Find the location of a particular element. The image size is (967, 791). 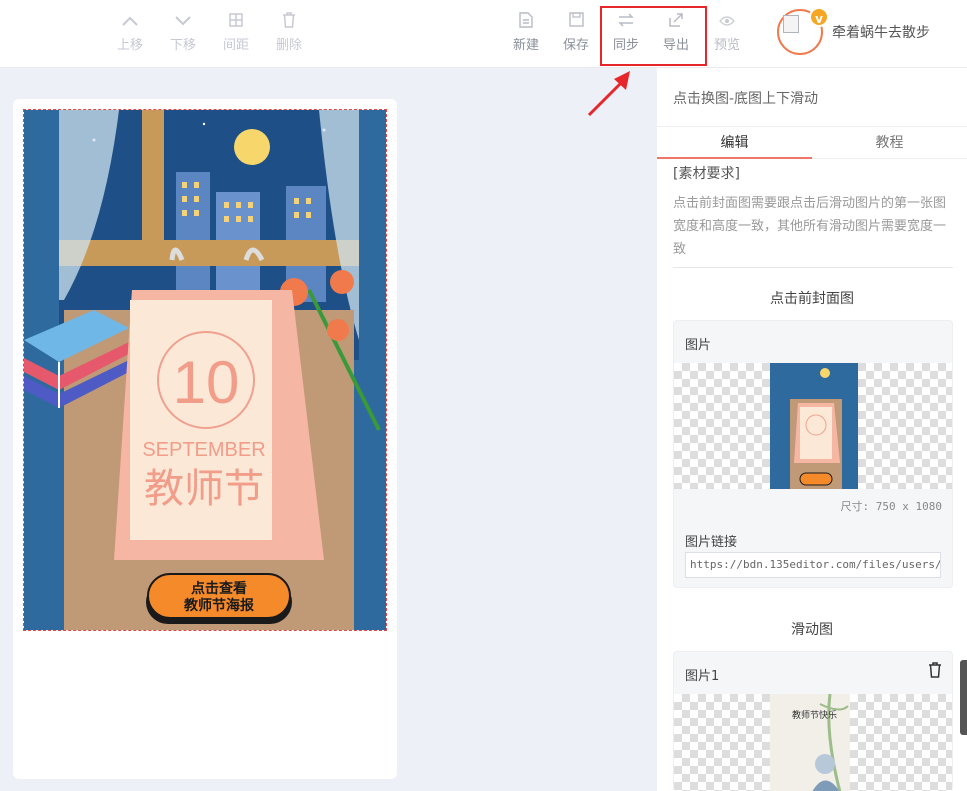

move-up-label: 上移 is located at coordinates (129, 45).